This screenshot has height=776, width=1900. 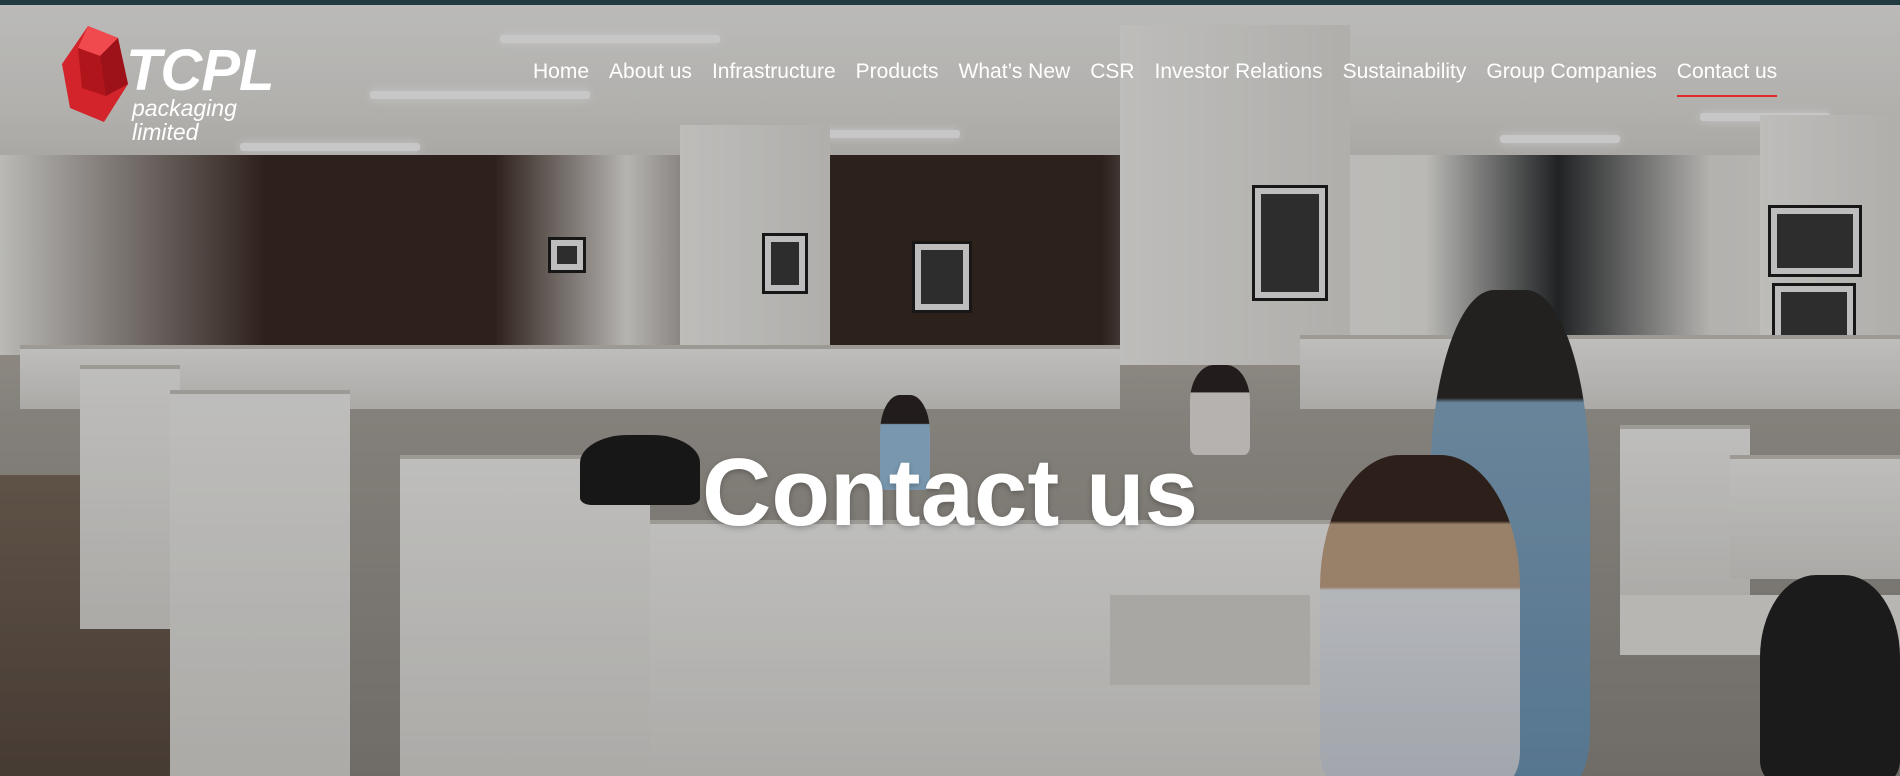 What do you see at coordinates (1727, 77) in the screenshot?
I see `nav-contact-us: Contact us` at bounding box center [1727, 77].